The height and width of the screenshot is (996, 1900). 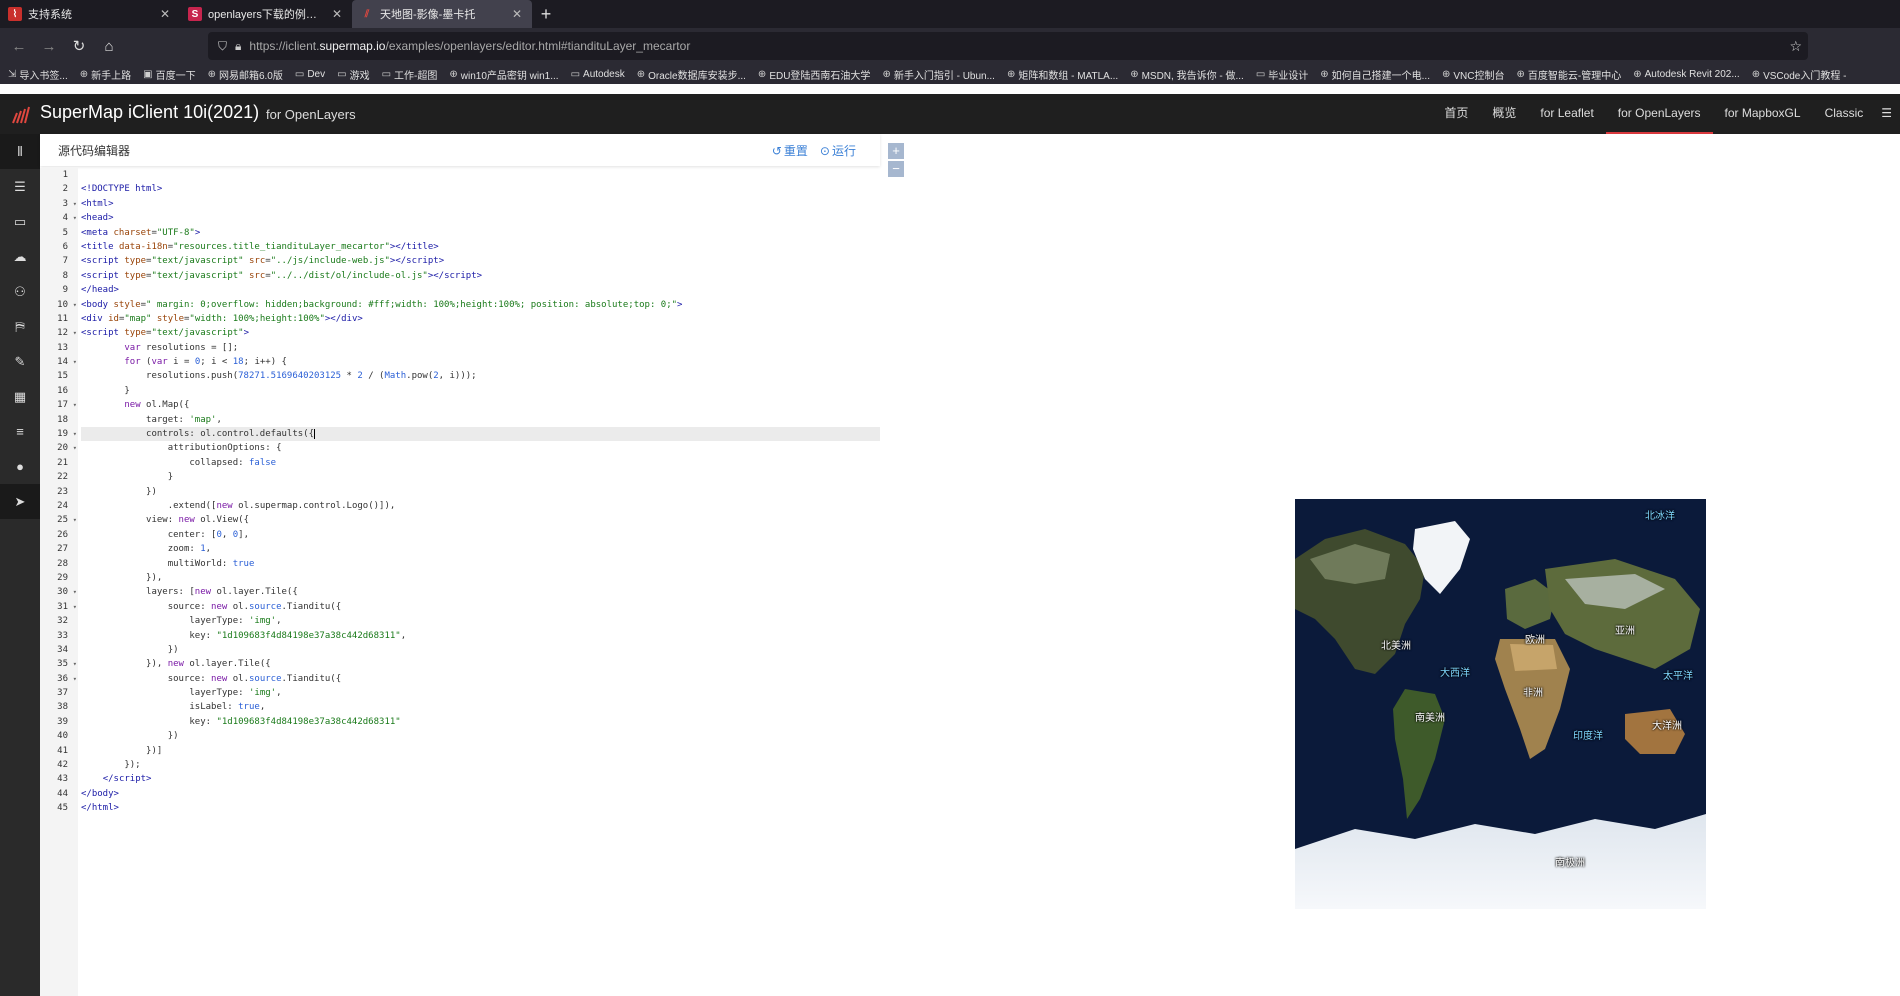 What do you see at coordinates (49, 46) in the screenshot?
I see `forward-icon: →` at bounding box center [49, 46].